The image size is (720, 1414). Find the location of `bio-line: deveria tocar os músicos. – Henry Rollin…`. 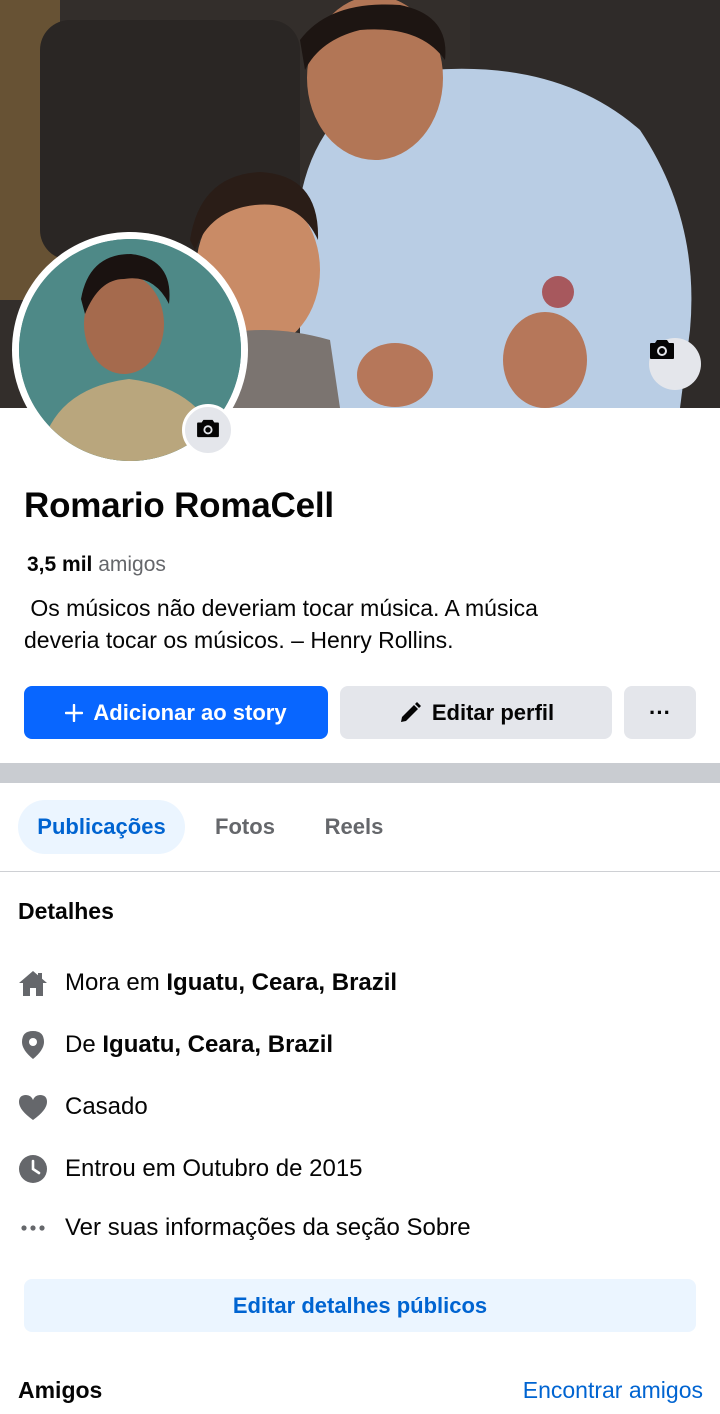

bio-line: deveria tocar os músicos. – Henry Rollin… is located at coordinates (239, 640).